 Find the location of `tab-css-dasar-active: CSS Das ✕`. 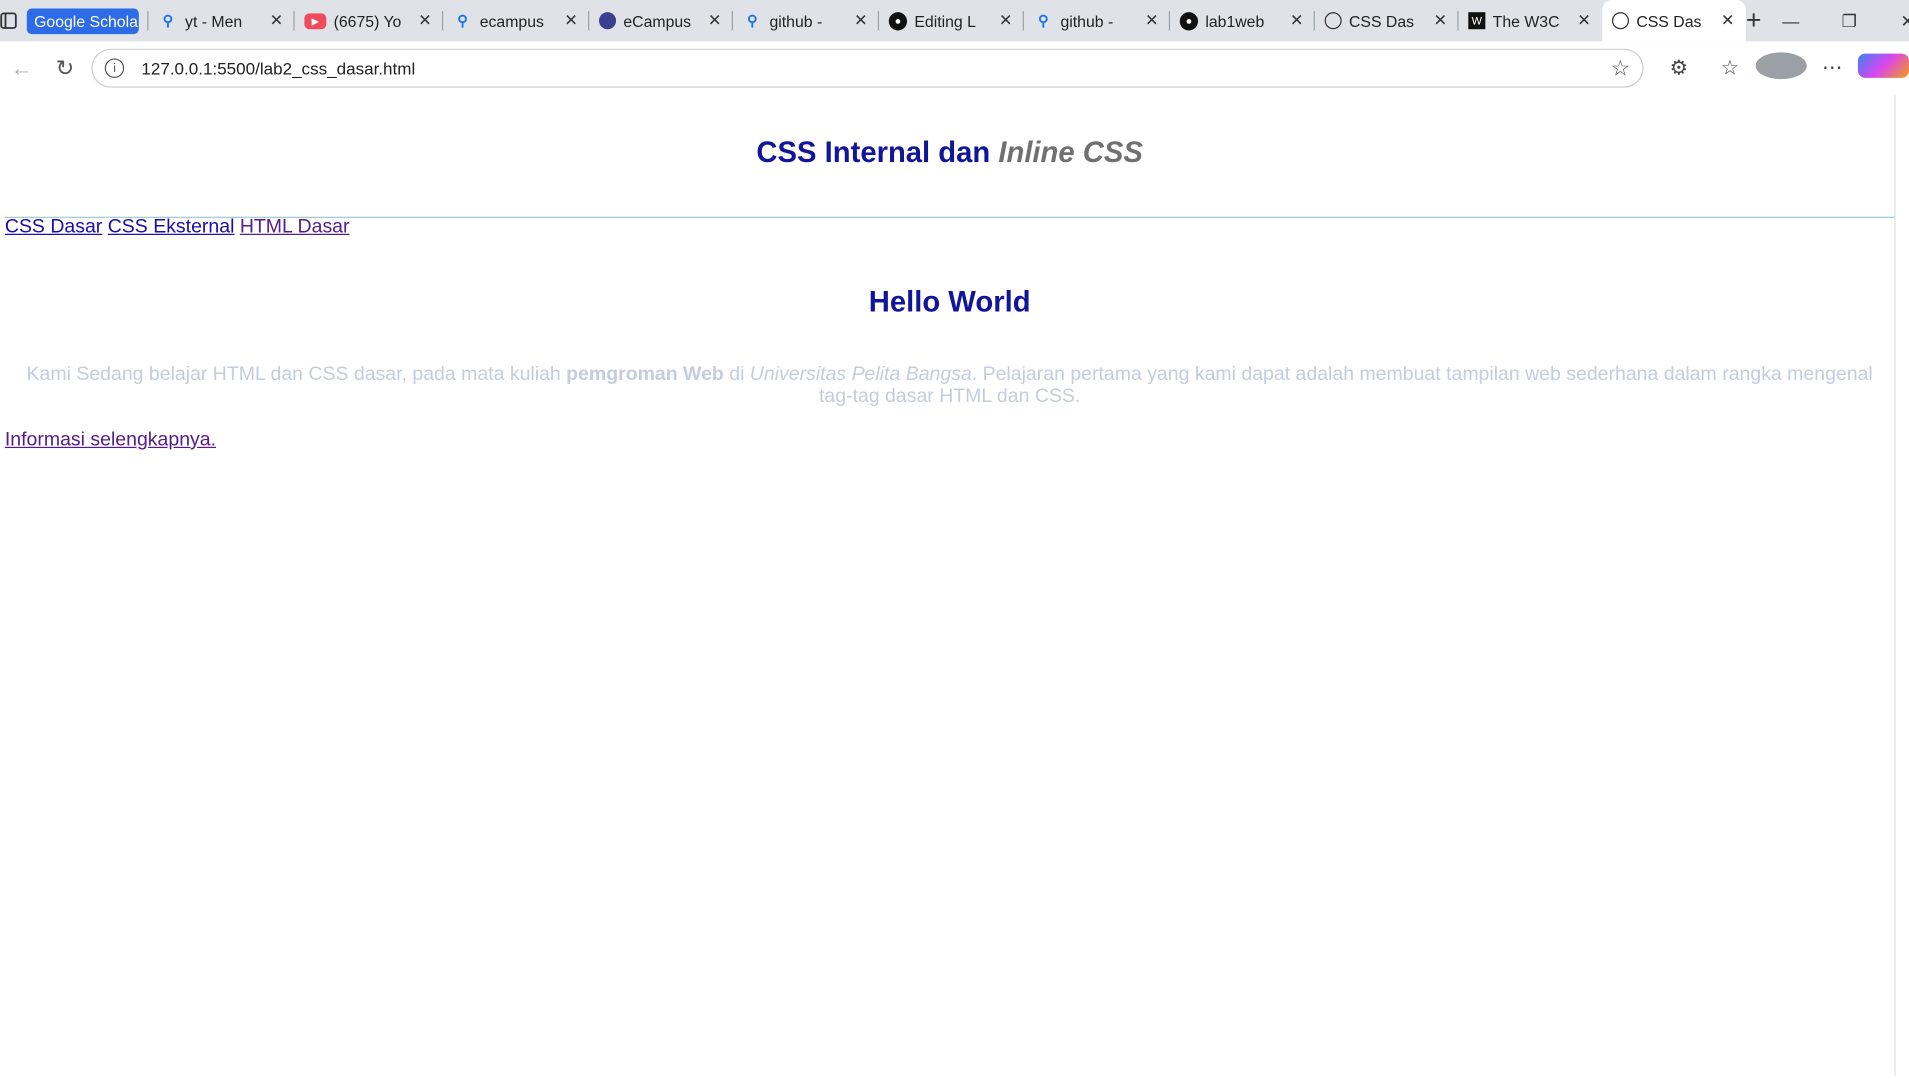

tab-css-dasar-active: CSS Das ✕ is located at coordinates (1674, 21).